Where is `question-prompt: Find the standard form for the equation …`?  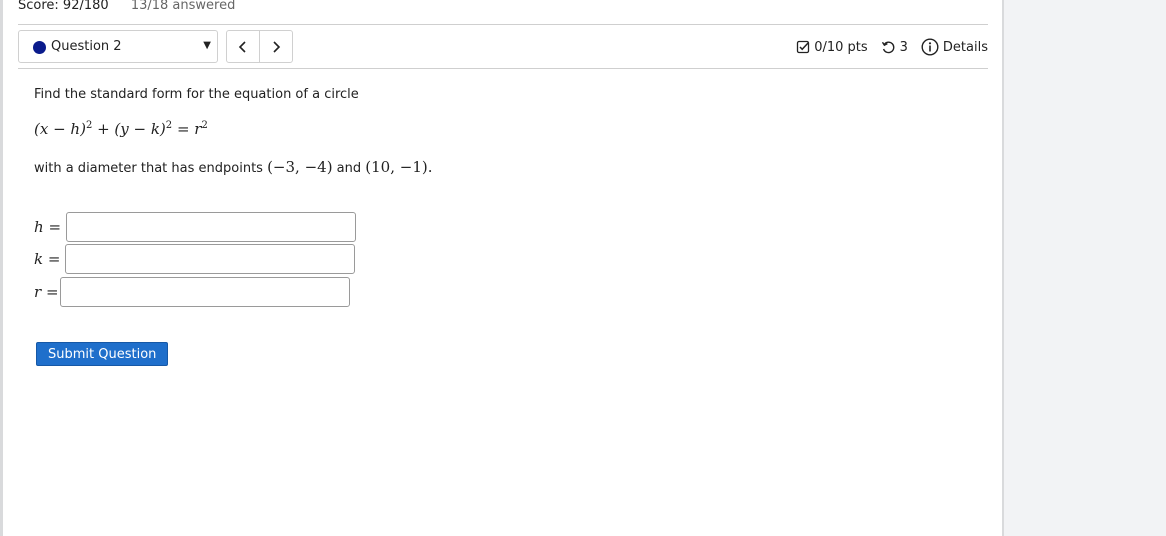
question-prompt: Find the standard form for the equation … is located at coordinates (196, 94).